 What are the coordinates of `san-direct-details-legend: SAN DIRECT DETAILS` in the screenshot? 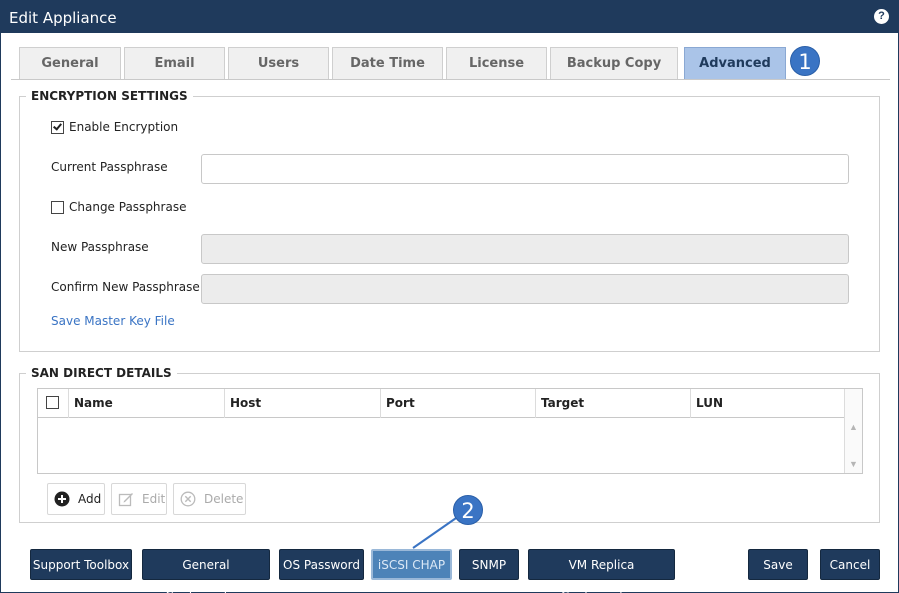 It's located at (101, 373).